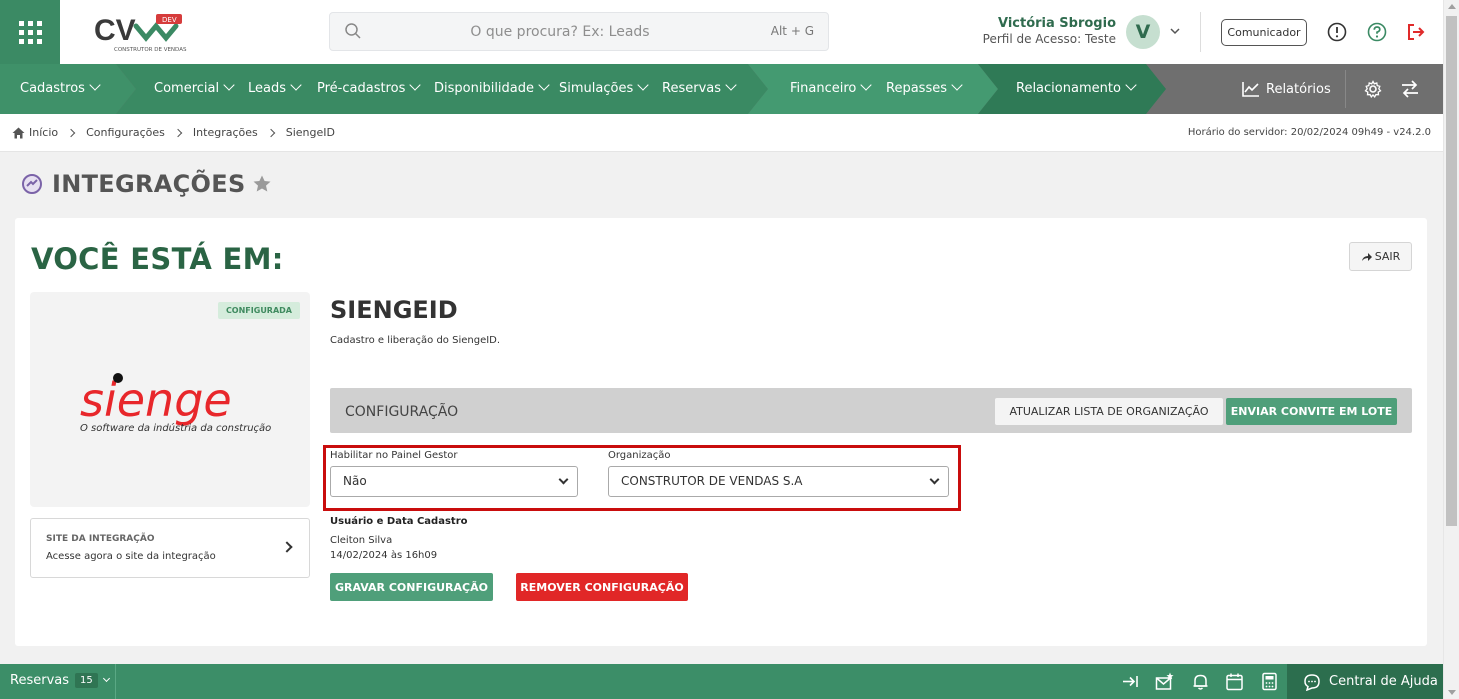 The width and height of the screenshot is (1459, 699). I want to click on nav-relatorios-label: Relatórios, so click(1298, 89).